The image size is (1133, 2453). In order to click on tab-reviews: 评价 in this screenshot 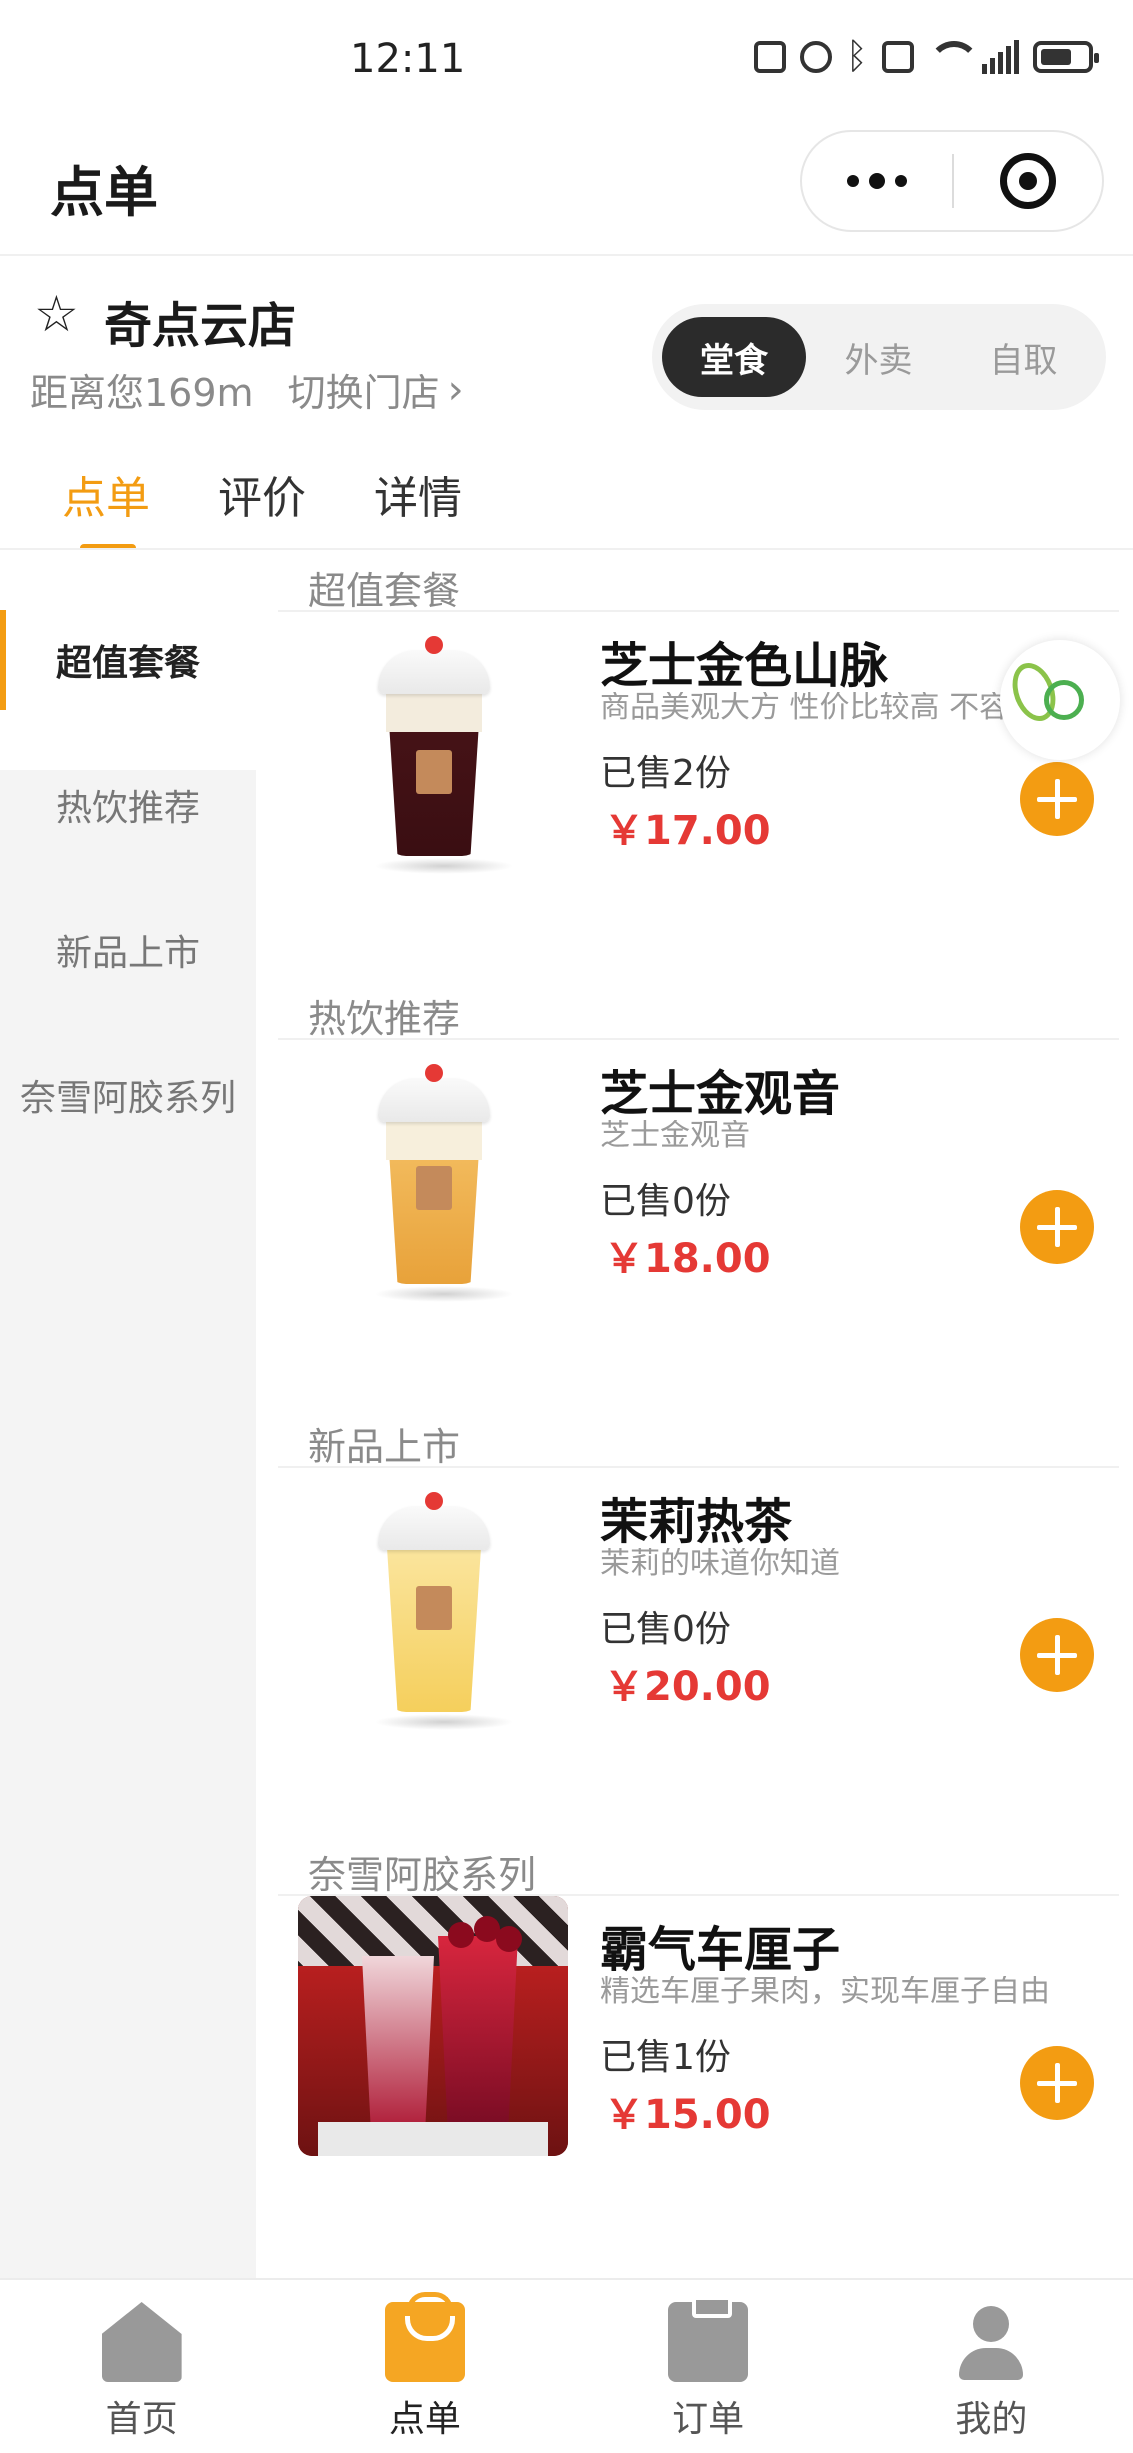, I will do `click(262, 507)`.